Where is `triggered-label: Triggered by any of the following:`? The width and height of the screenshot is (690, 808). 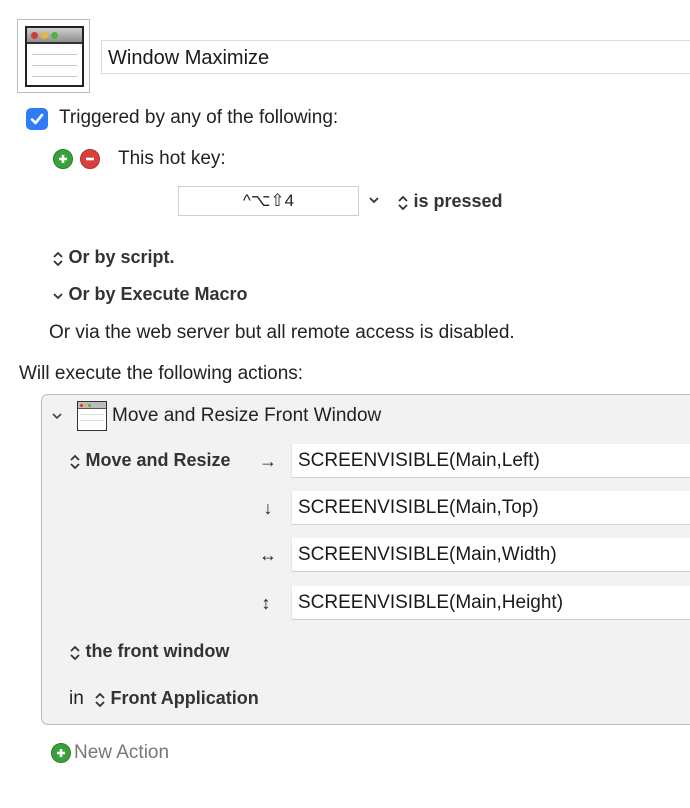
triggered-label: Triggered by any of the following: is located at coordinates (199, 117).